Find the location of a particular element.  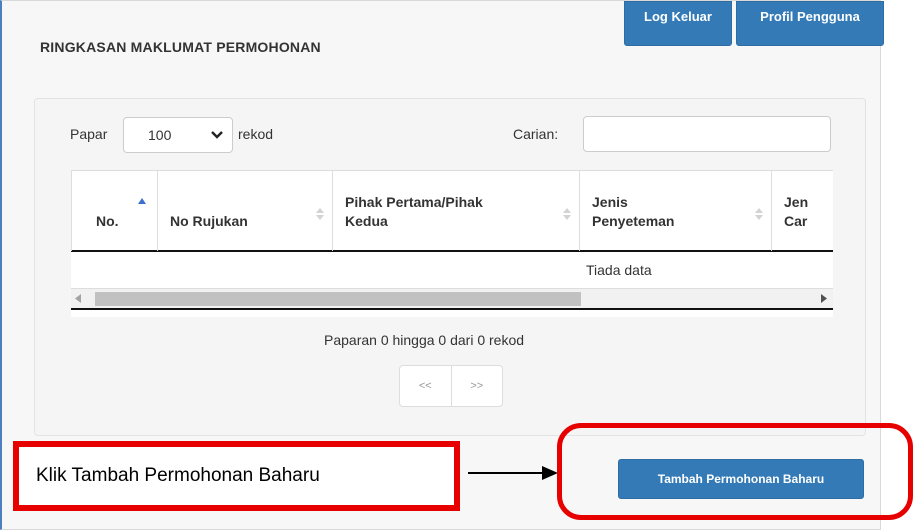

column-header-label: Penyeteman is located at coordinates (633, 221).